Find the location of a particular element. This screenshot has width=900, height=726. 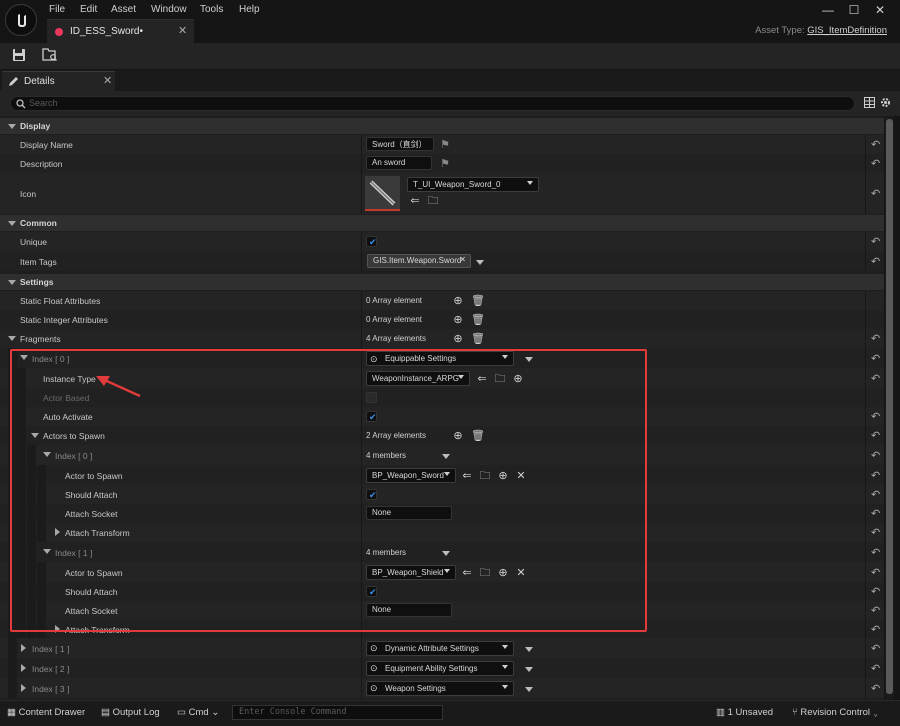

property-label: Icon is located at coordinates (28, 194).